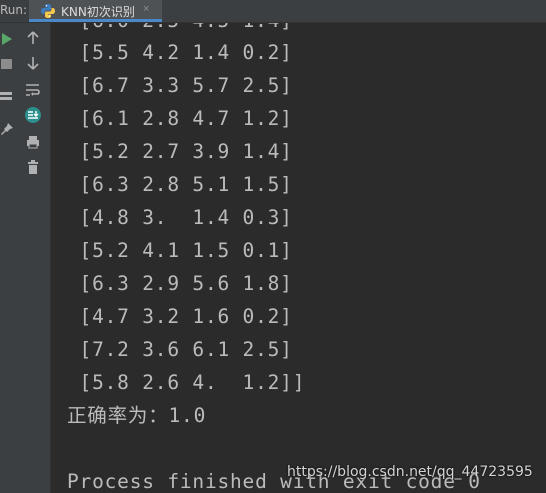 This screenshot has height=493, width=546. I want to click on console-line: [5.8 2.6 4. 1.2]], so click(186, 382).